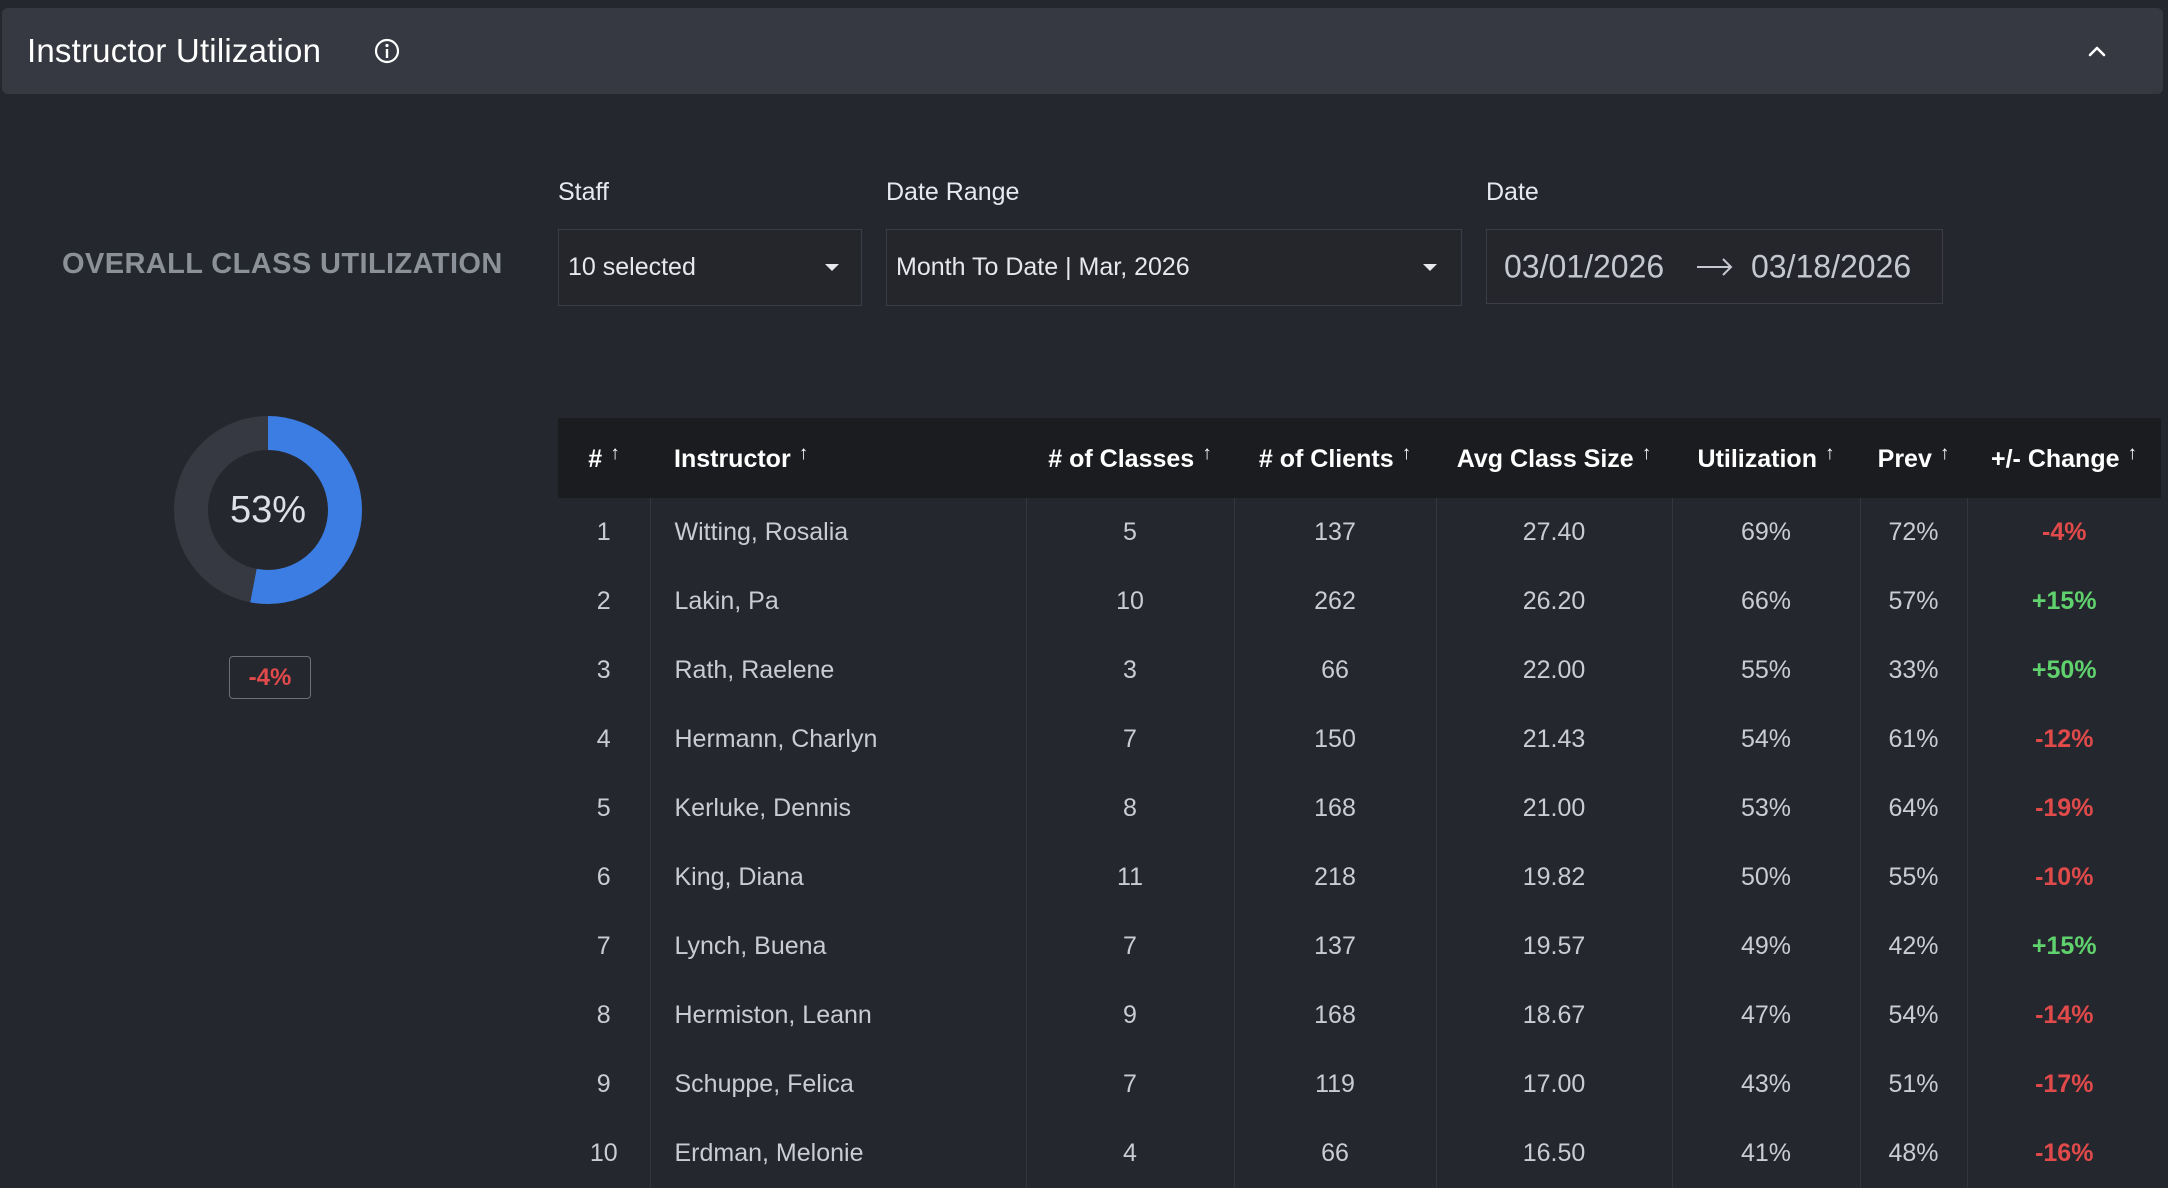  What do you see at coordinates (1913, 739) in the screenshot?
I see `cell-prev: 61%` at bounding box center [1913, 739].